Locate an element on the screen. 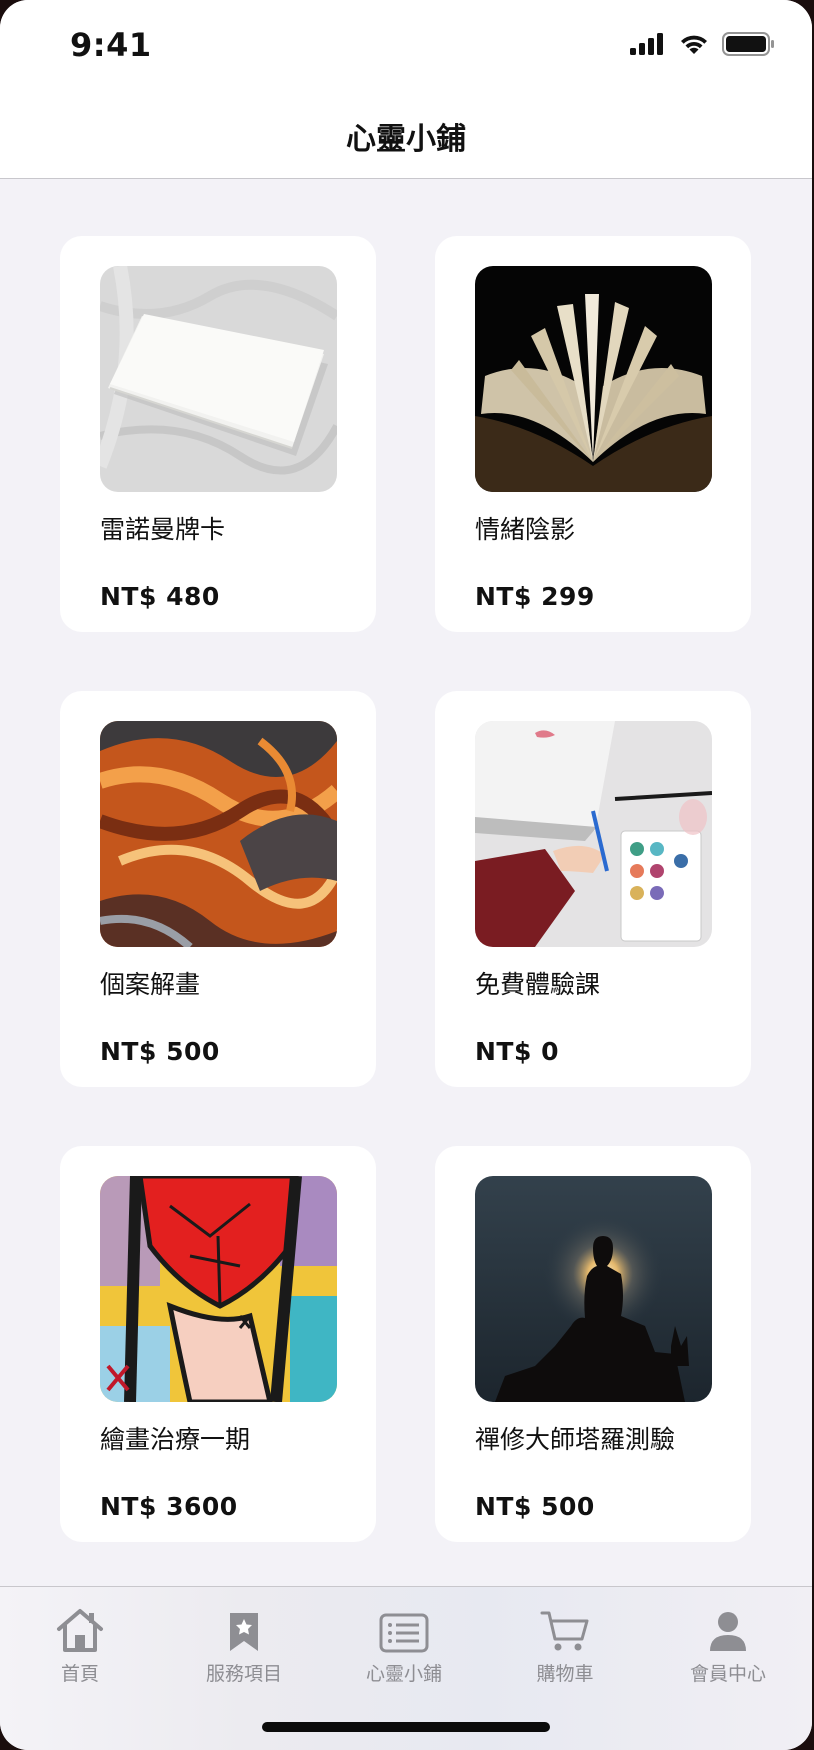 The image size is (814, 1750). status-icons is located at coordinates (703, 44).